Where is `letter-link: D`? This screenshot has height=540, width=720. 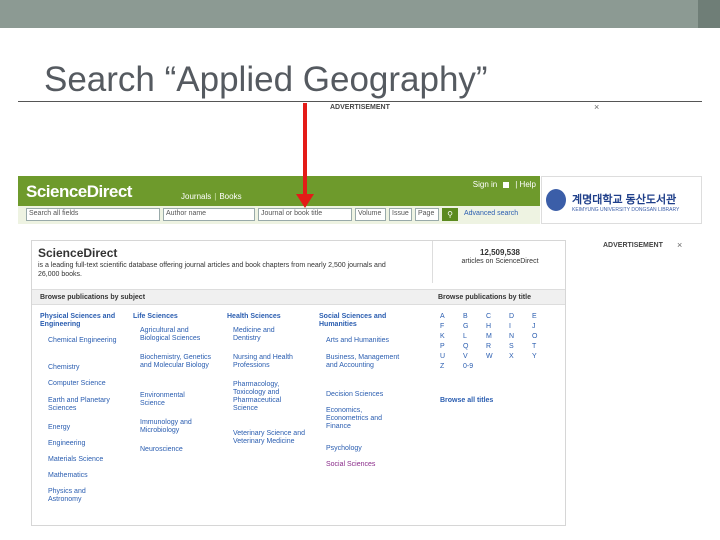
letter-link: D is located at coordinates (511, 316).